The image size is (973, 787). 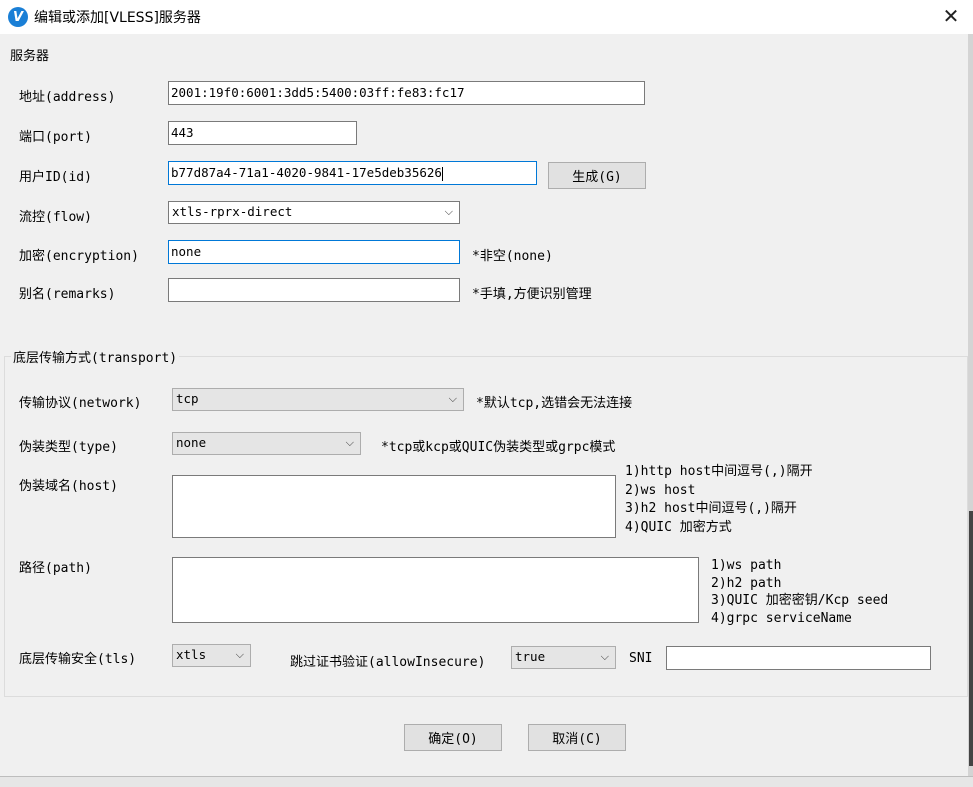 What do you see at coordinates (314, 212) in the screenshot?
I see `flow-select: xtls-rprx-direct ⌵` at bounding box center [314, 212].